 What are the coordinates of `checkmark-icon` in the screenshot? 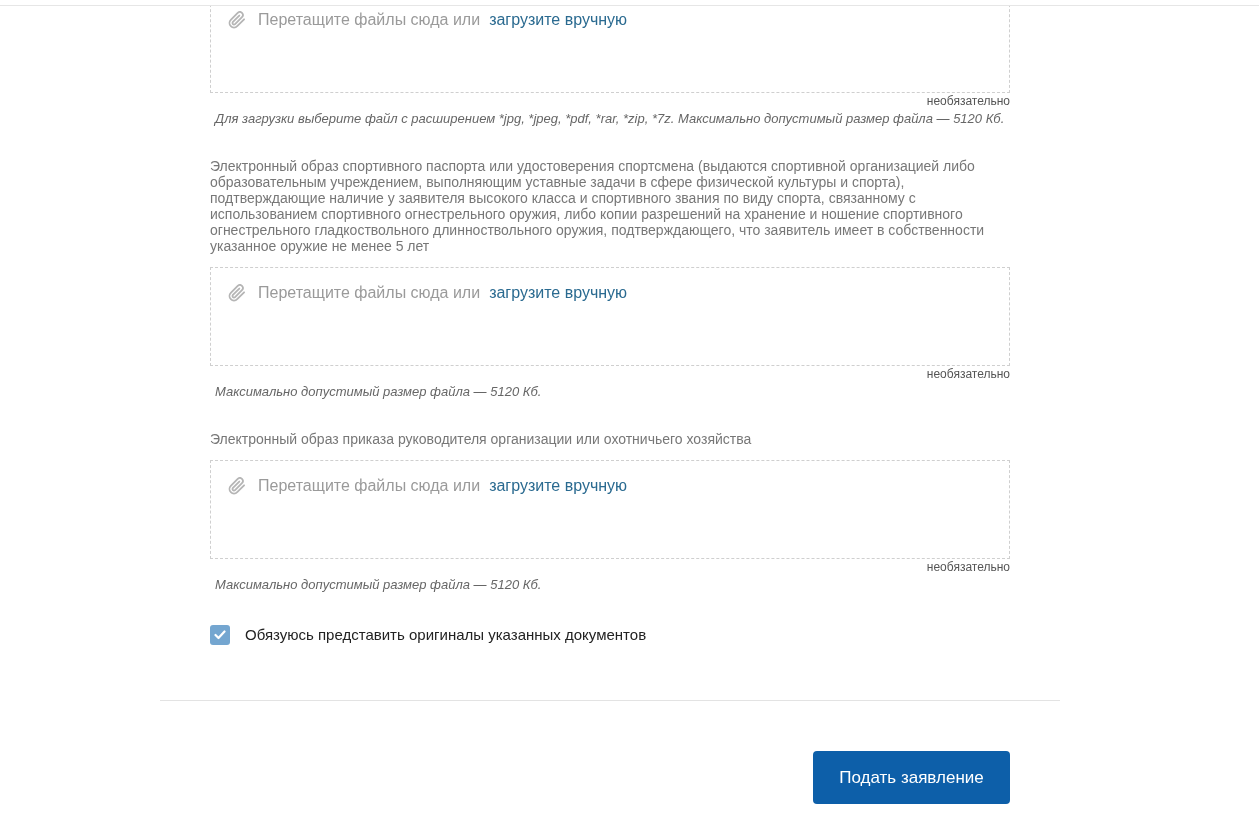 It's located at (220, 635).